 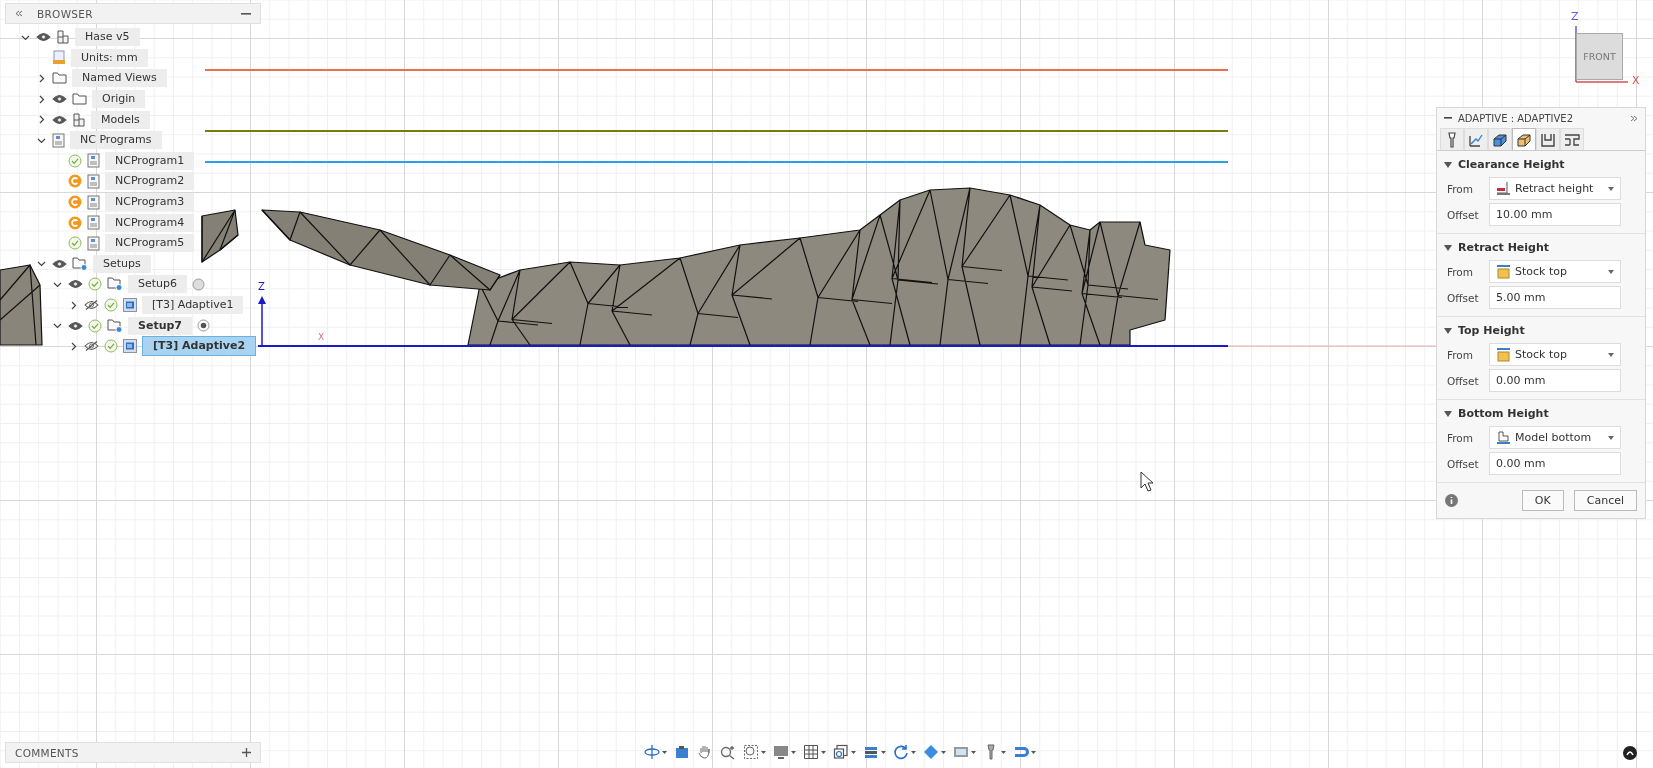 What do you see at coordinates (150, 222) in the screenshot?
I see `tree-item: NCProgram4` at bounding box center [150, 222].